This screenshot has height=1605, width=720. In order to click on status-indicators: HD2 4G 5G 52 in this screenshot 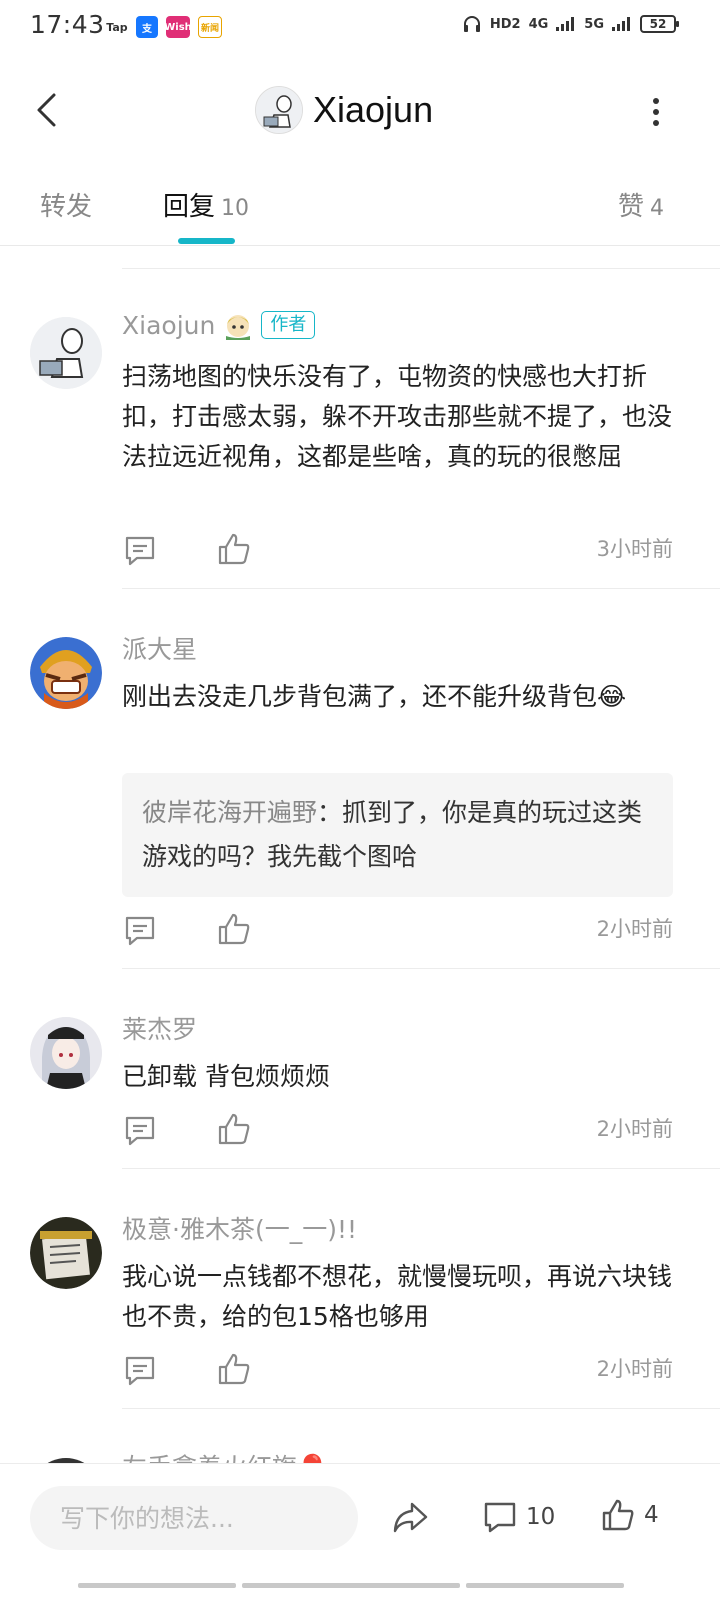, I will do `click(570, 24)`.